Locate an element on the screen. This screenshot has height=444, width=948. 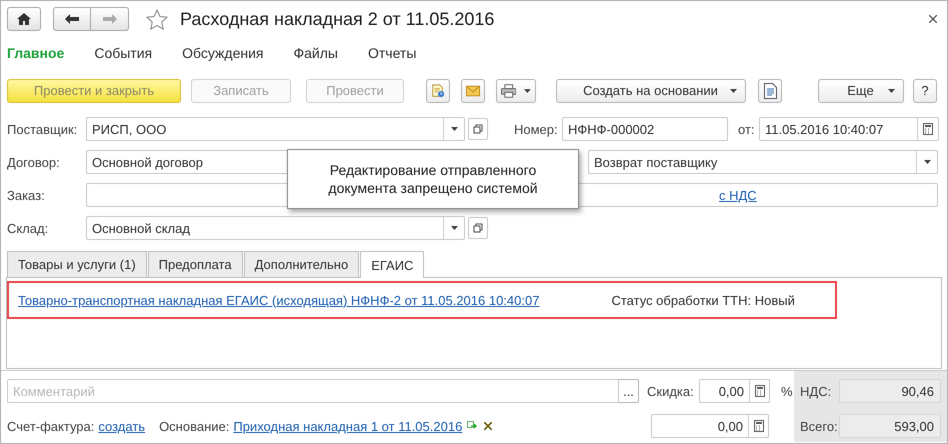
field-label: Счет-фактура: is located at coordinates (50, 426).